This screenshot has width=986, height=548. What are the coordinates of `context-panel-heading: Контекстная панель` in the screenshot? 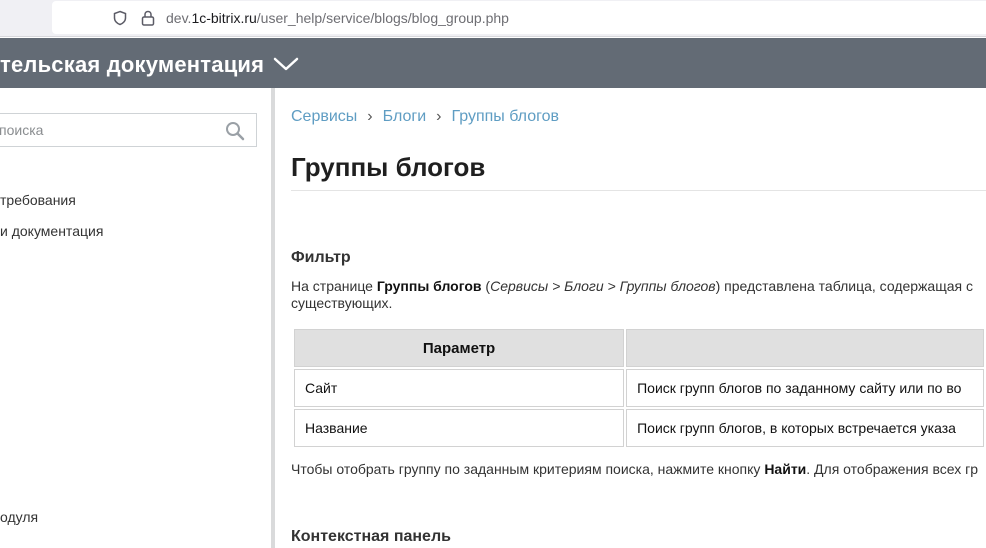 It's located at (371, 536).